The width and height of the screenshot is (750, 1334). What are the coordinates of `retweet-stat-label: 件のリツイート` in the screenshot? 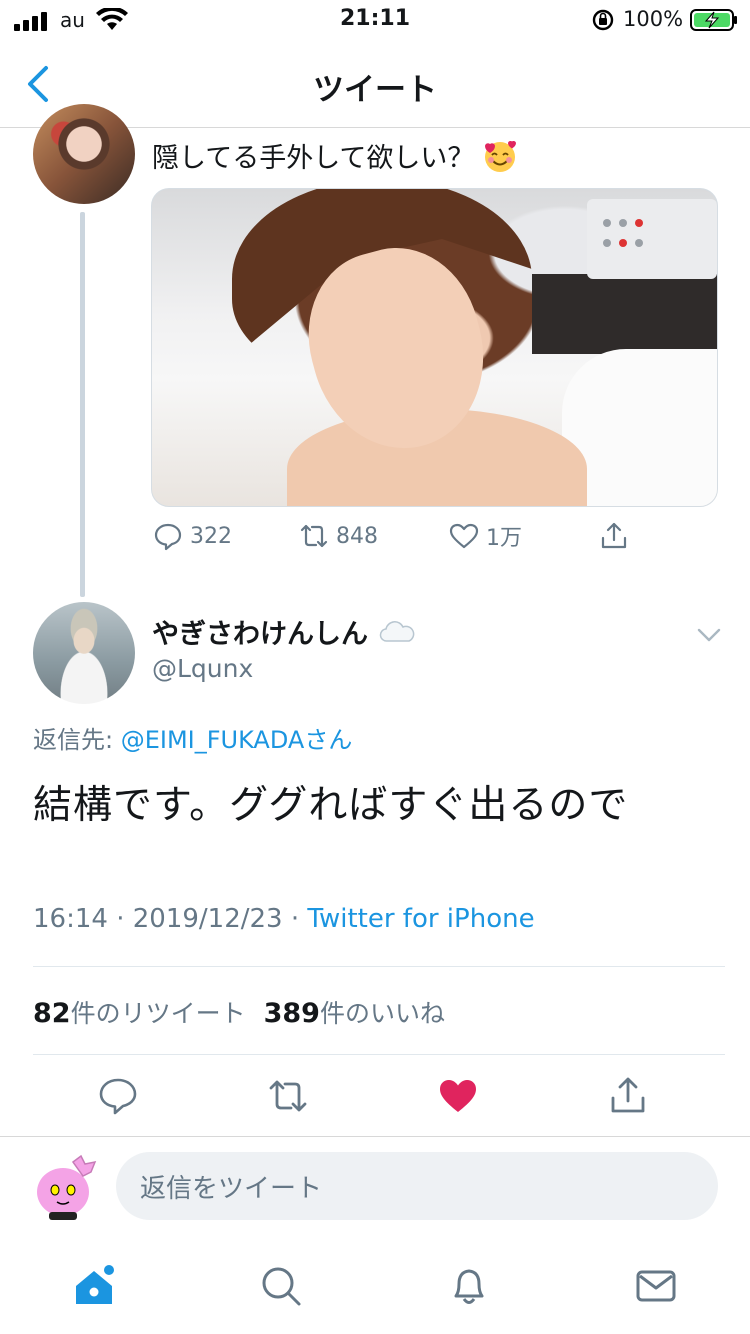 It's located at (158, 1013).